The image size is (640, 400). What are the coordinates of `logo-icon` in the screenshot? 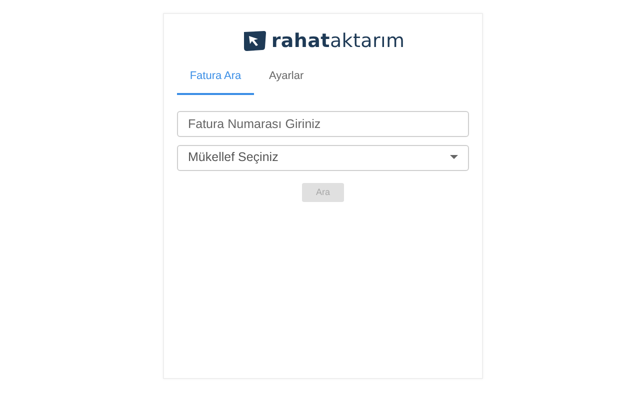 It's located at (254, 41).